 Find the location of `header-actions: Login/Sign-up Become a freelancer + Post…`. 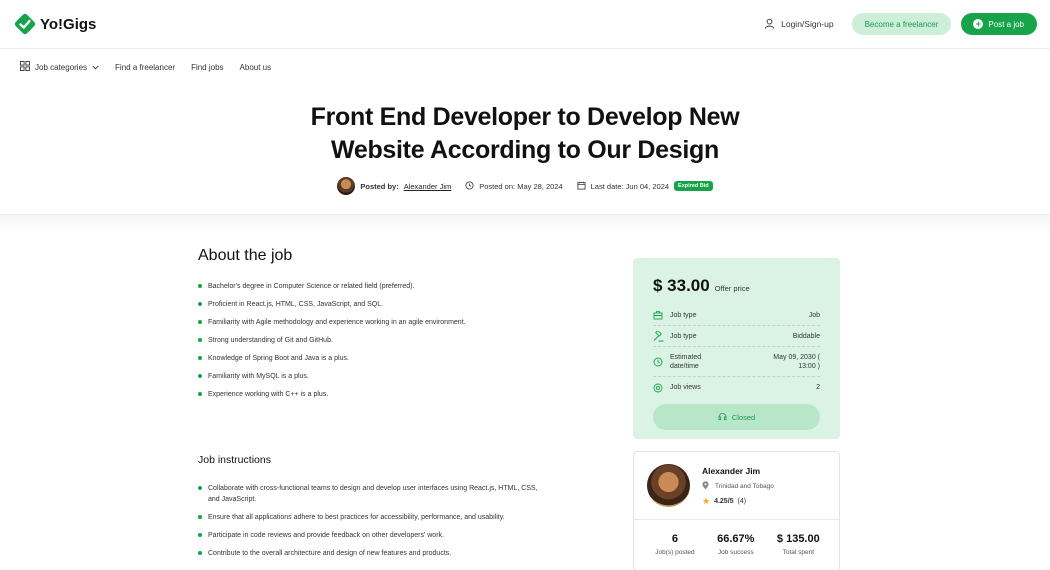

header-actions: Login/Sign-up Become a freelancer + Post… is located at coordinates (900, 24).